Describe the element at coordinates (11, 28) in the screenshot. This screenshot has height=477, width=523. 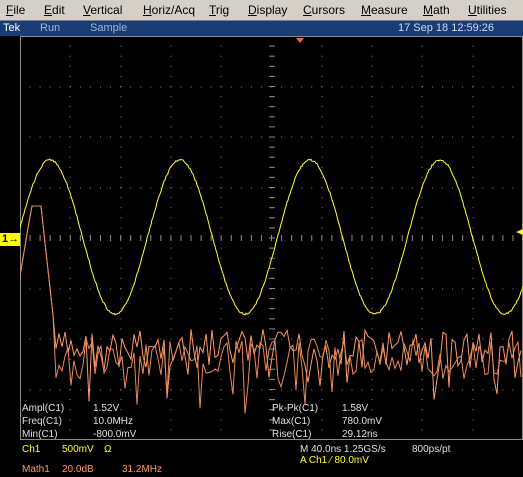
I see `brand-label: Tek` at that location.